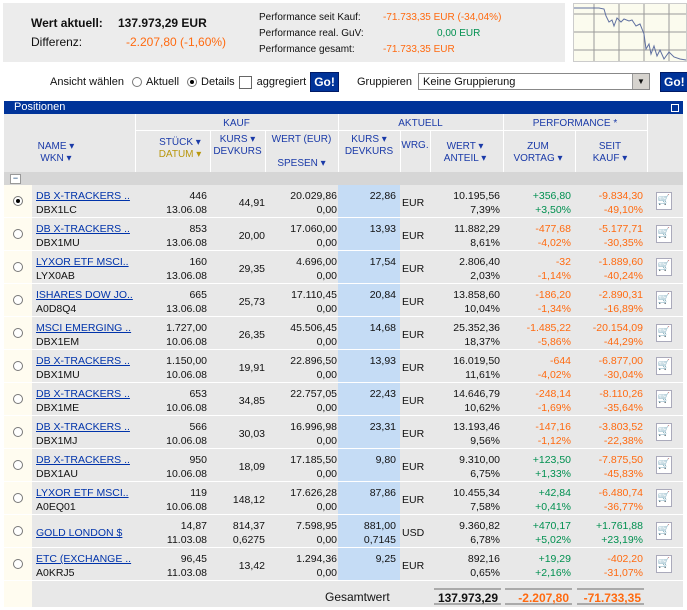 The height and width of the screenshot is (610, 687). Describe the element at coordinates (476, 361) in the screenshot. I see `aktuell-wert: 16.019,50` at that location.